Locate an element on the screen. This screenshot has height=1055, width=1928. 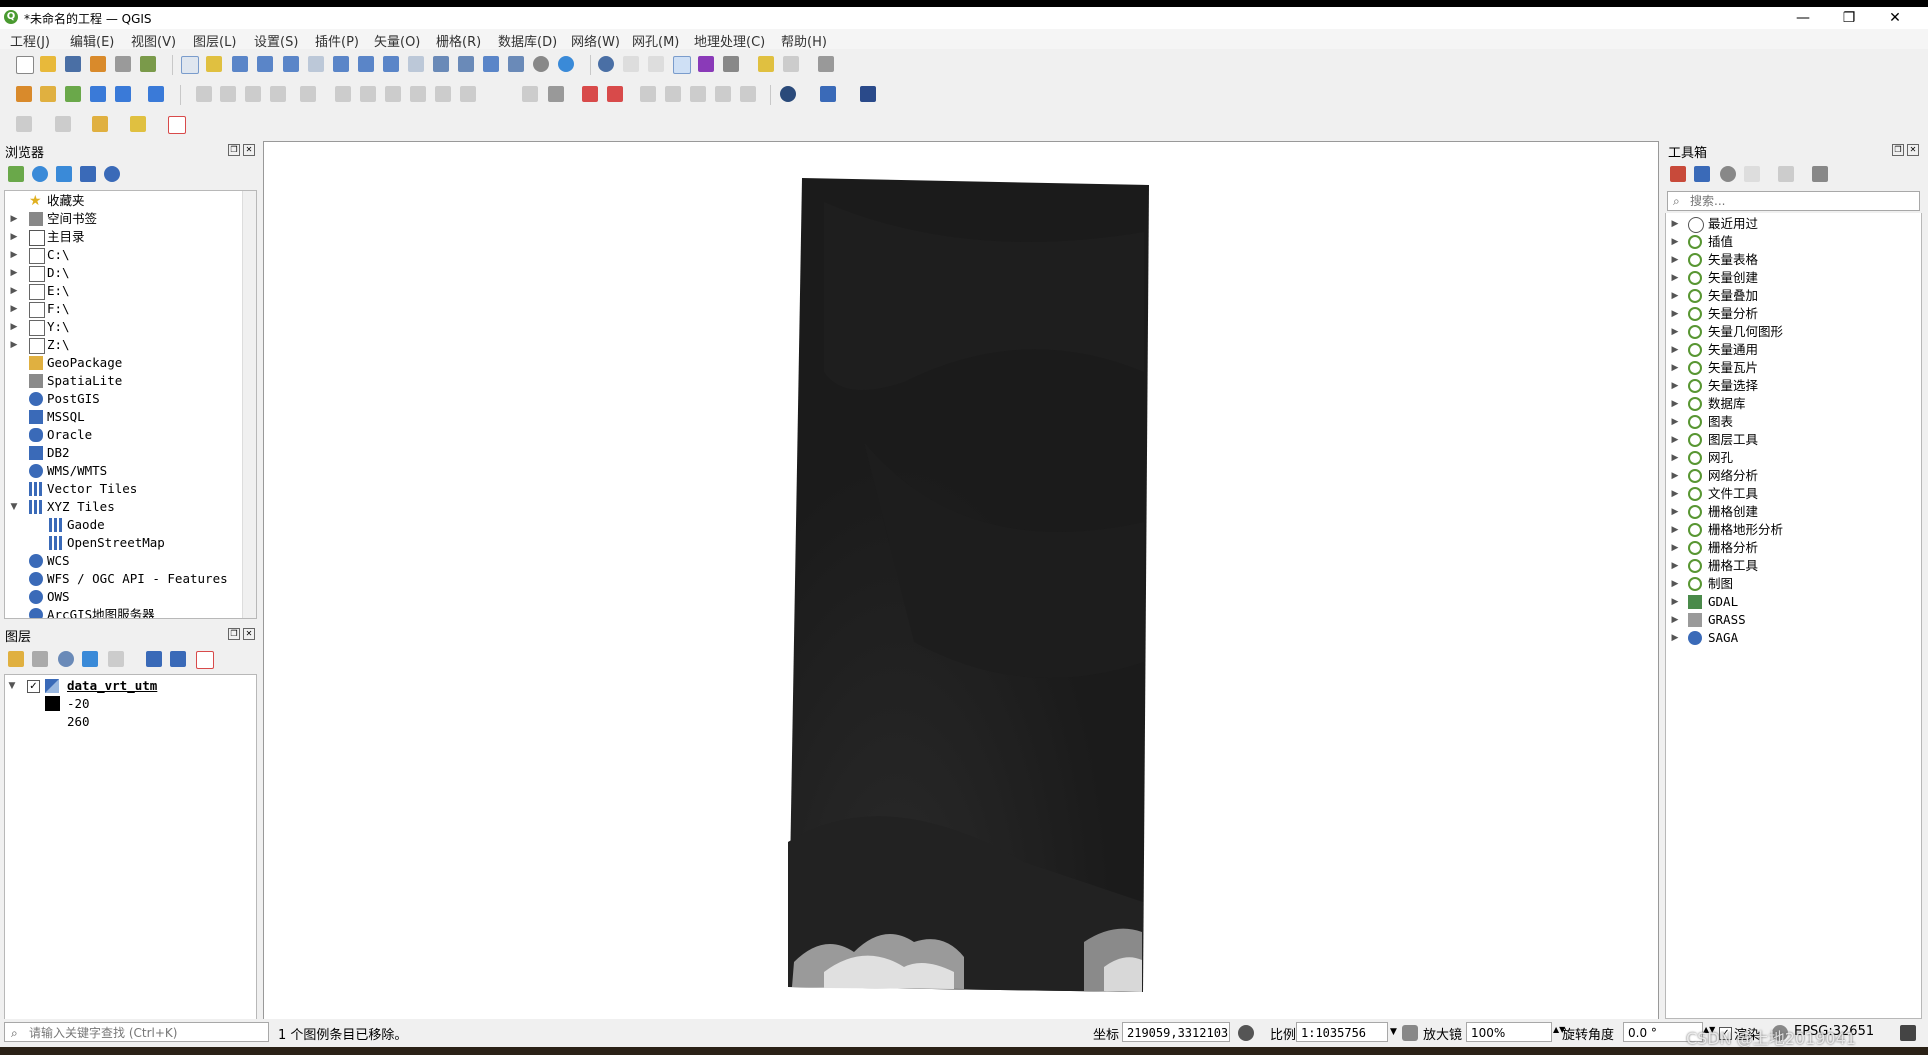
data-source-manager-icon is located at coordinates (24, 94).